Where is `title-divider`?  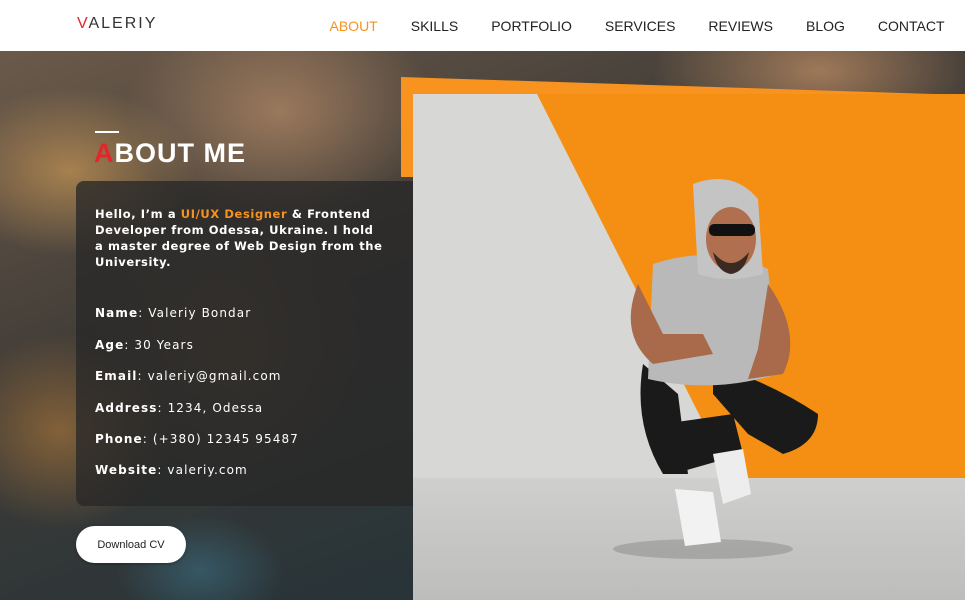 title-divider is located at coordinates (107, 132).